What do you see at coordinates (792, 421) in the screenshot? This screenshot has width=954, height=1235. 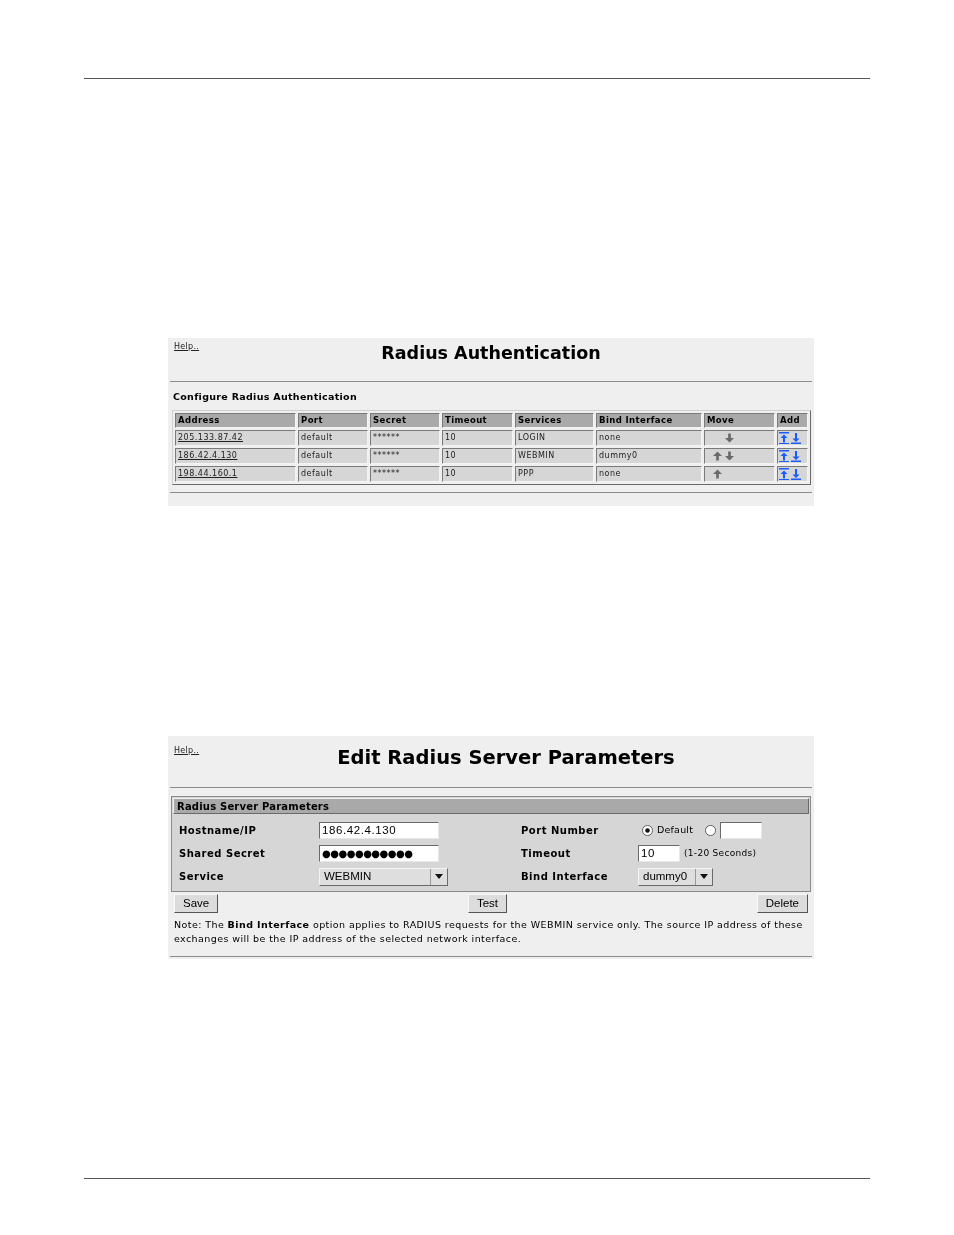 I see `column-header: Add` at bounding box center [792, 421].